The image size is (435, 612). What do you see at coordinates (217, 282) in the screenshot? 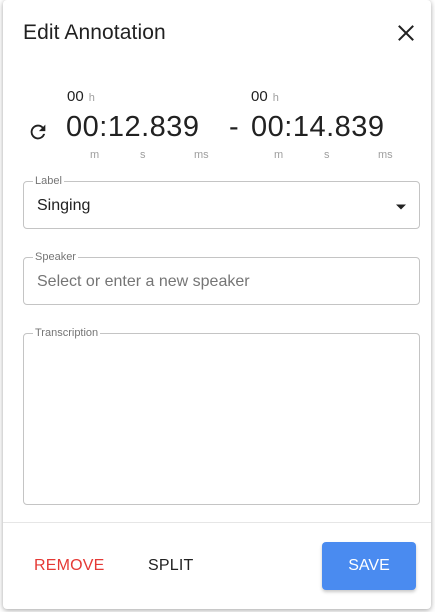
I see `speaker-input` at bounding box center [217, 282].